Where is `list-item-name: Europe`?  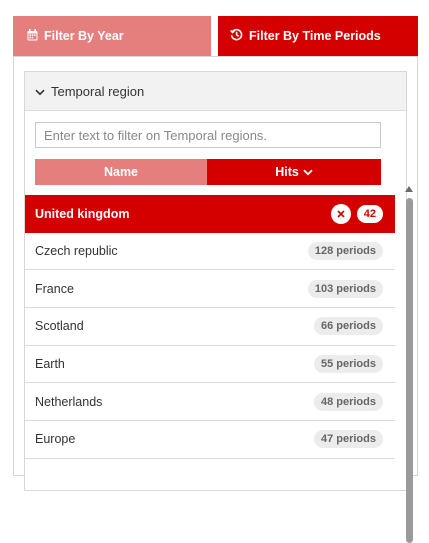 list-item-name: Europe is located at coordinates (55, 439).